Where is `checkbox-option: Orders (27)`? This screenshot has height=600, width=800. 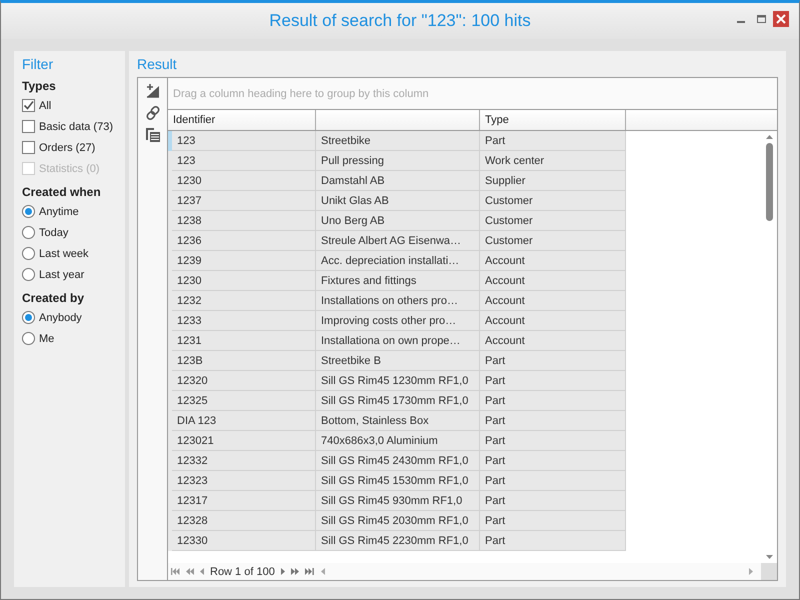
checkbox-option: Orders (27) is located at coordinates (59, 147).